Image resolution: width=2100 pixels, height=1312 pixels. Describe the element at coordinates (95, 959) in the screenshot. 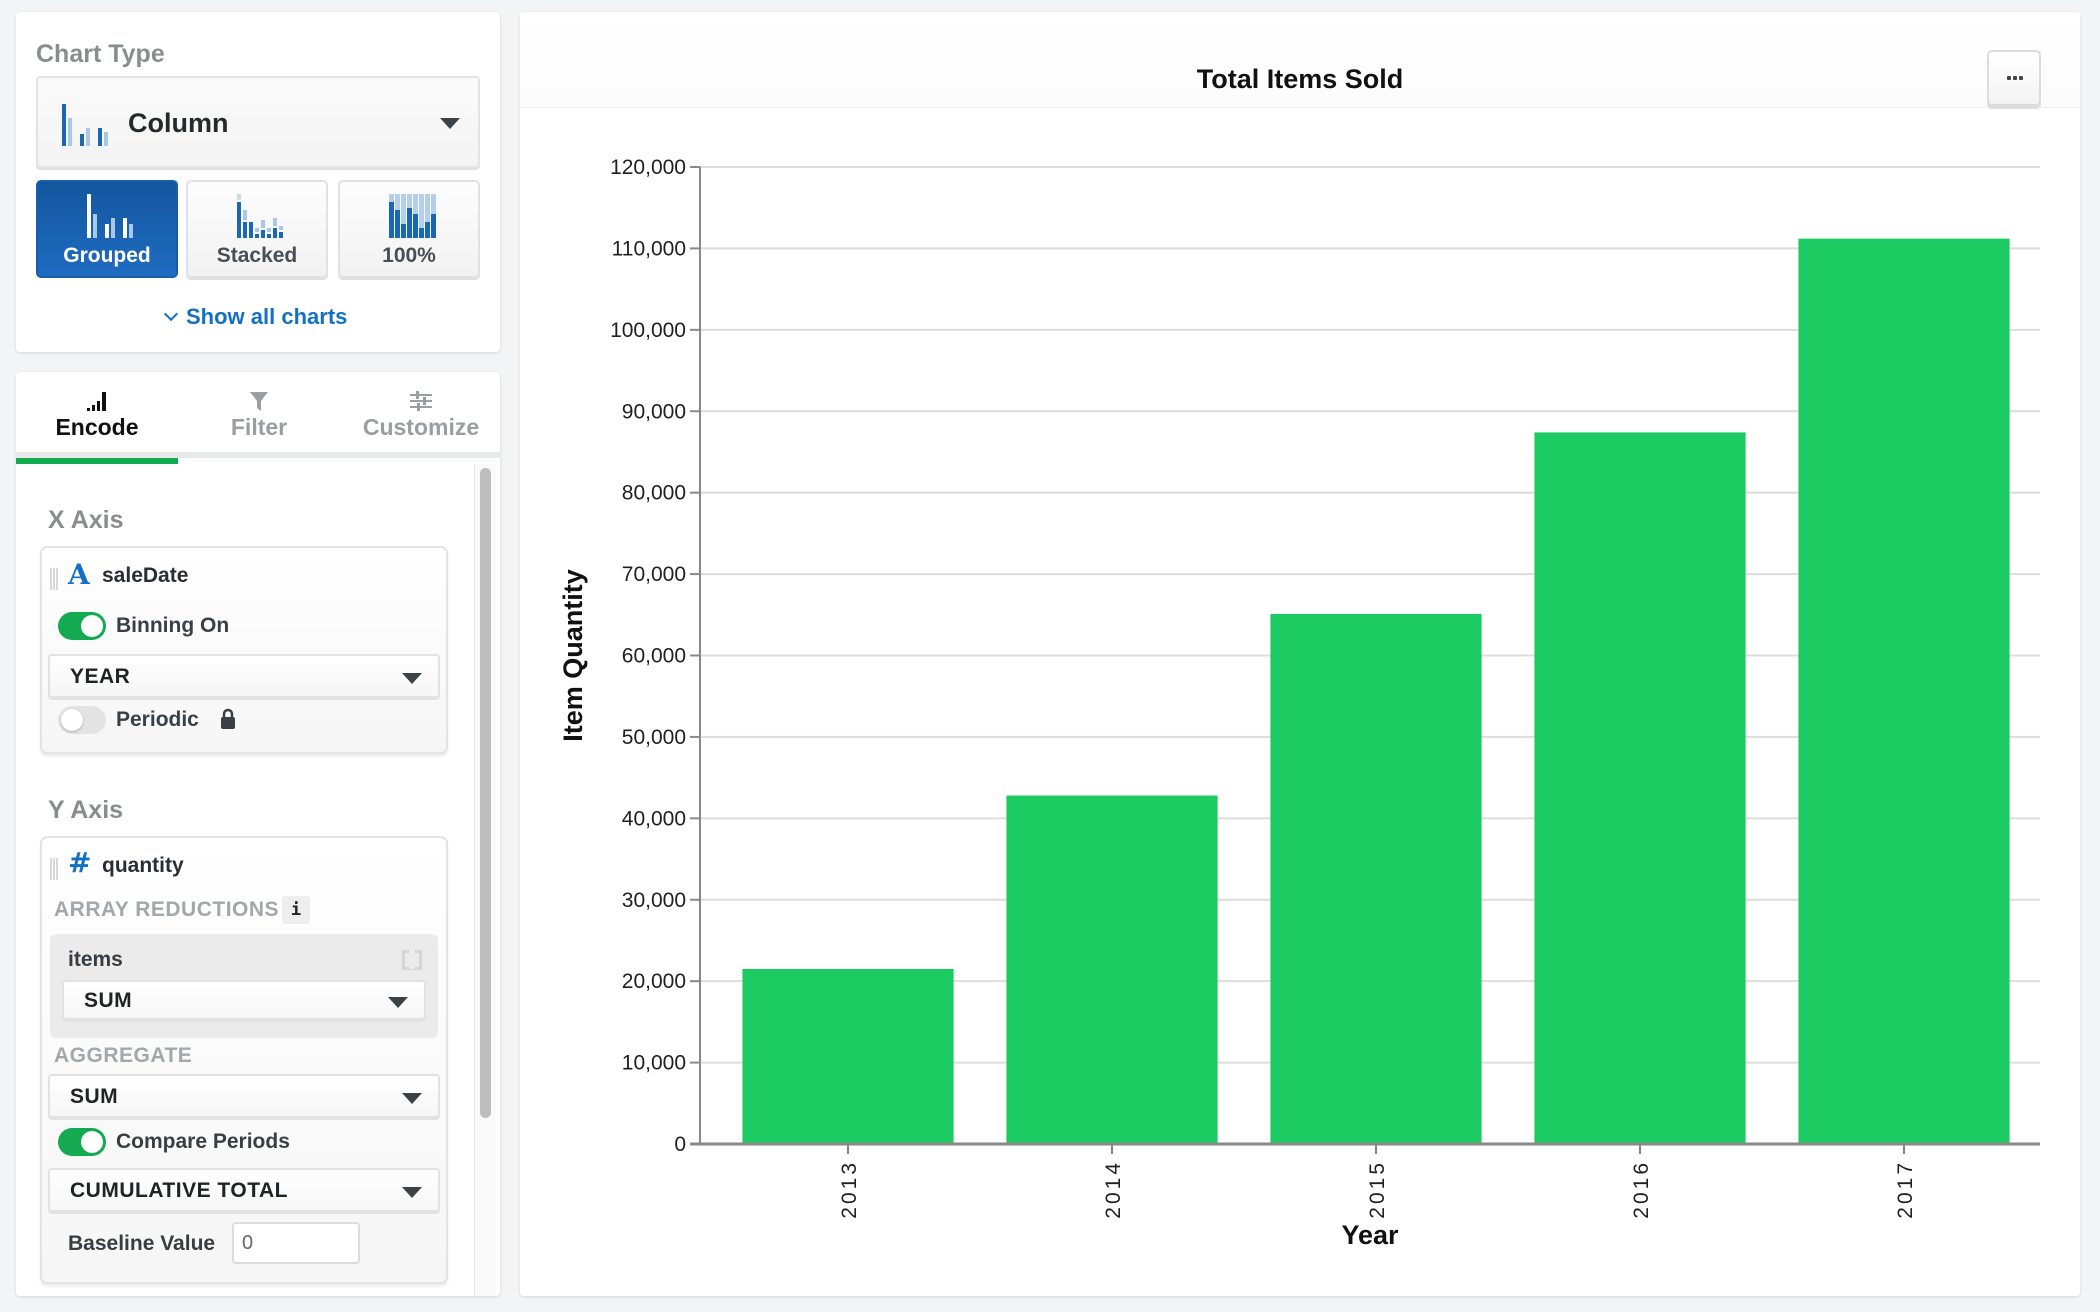

I see `reduction-field-name: items` at that location.